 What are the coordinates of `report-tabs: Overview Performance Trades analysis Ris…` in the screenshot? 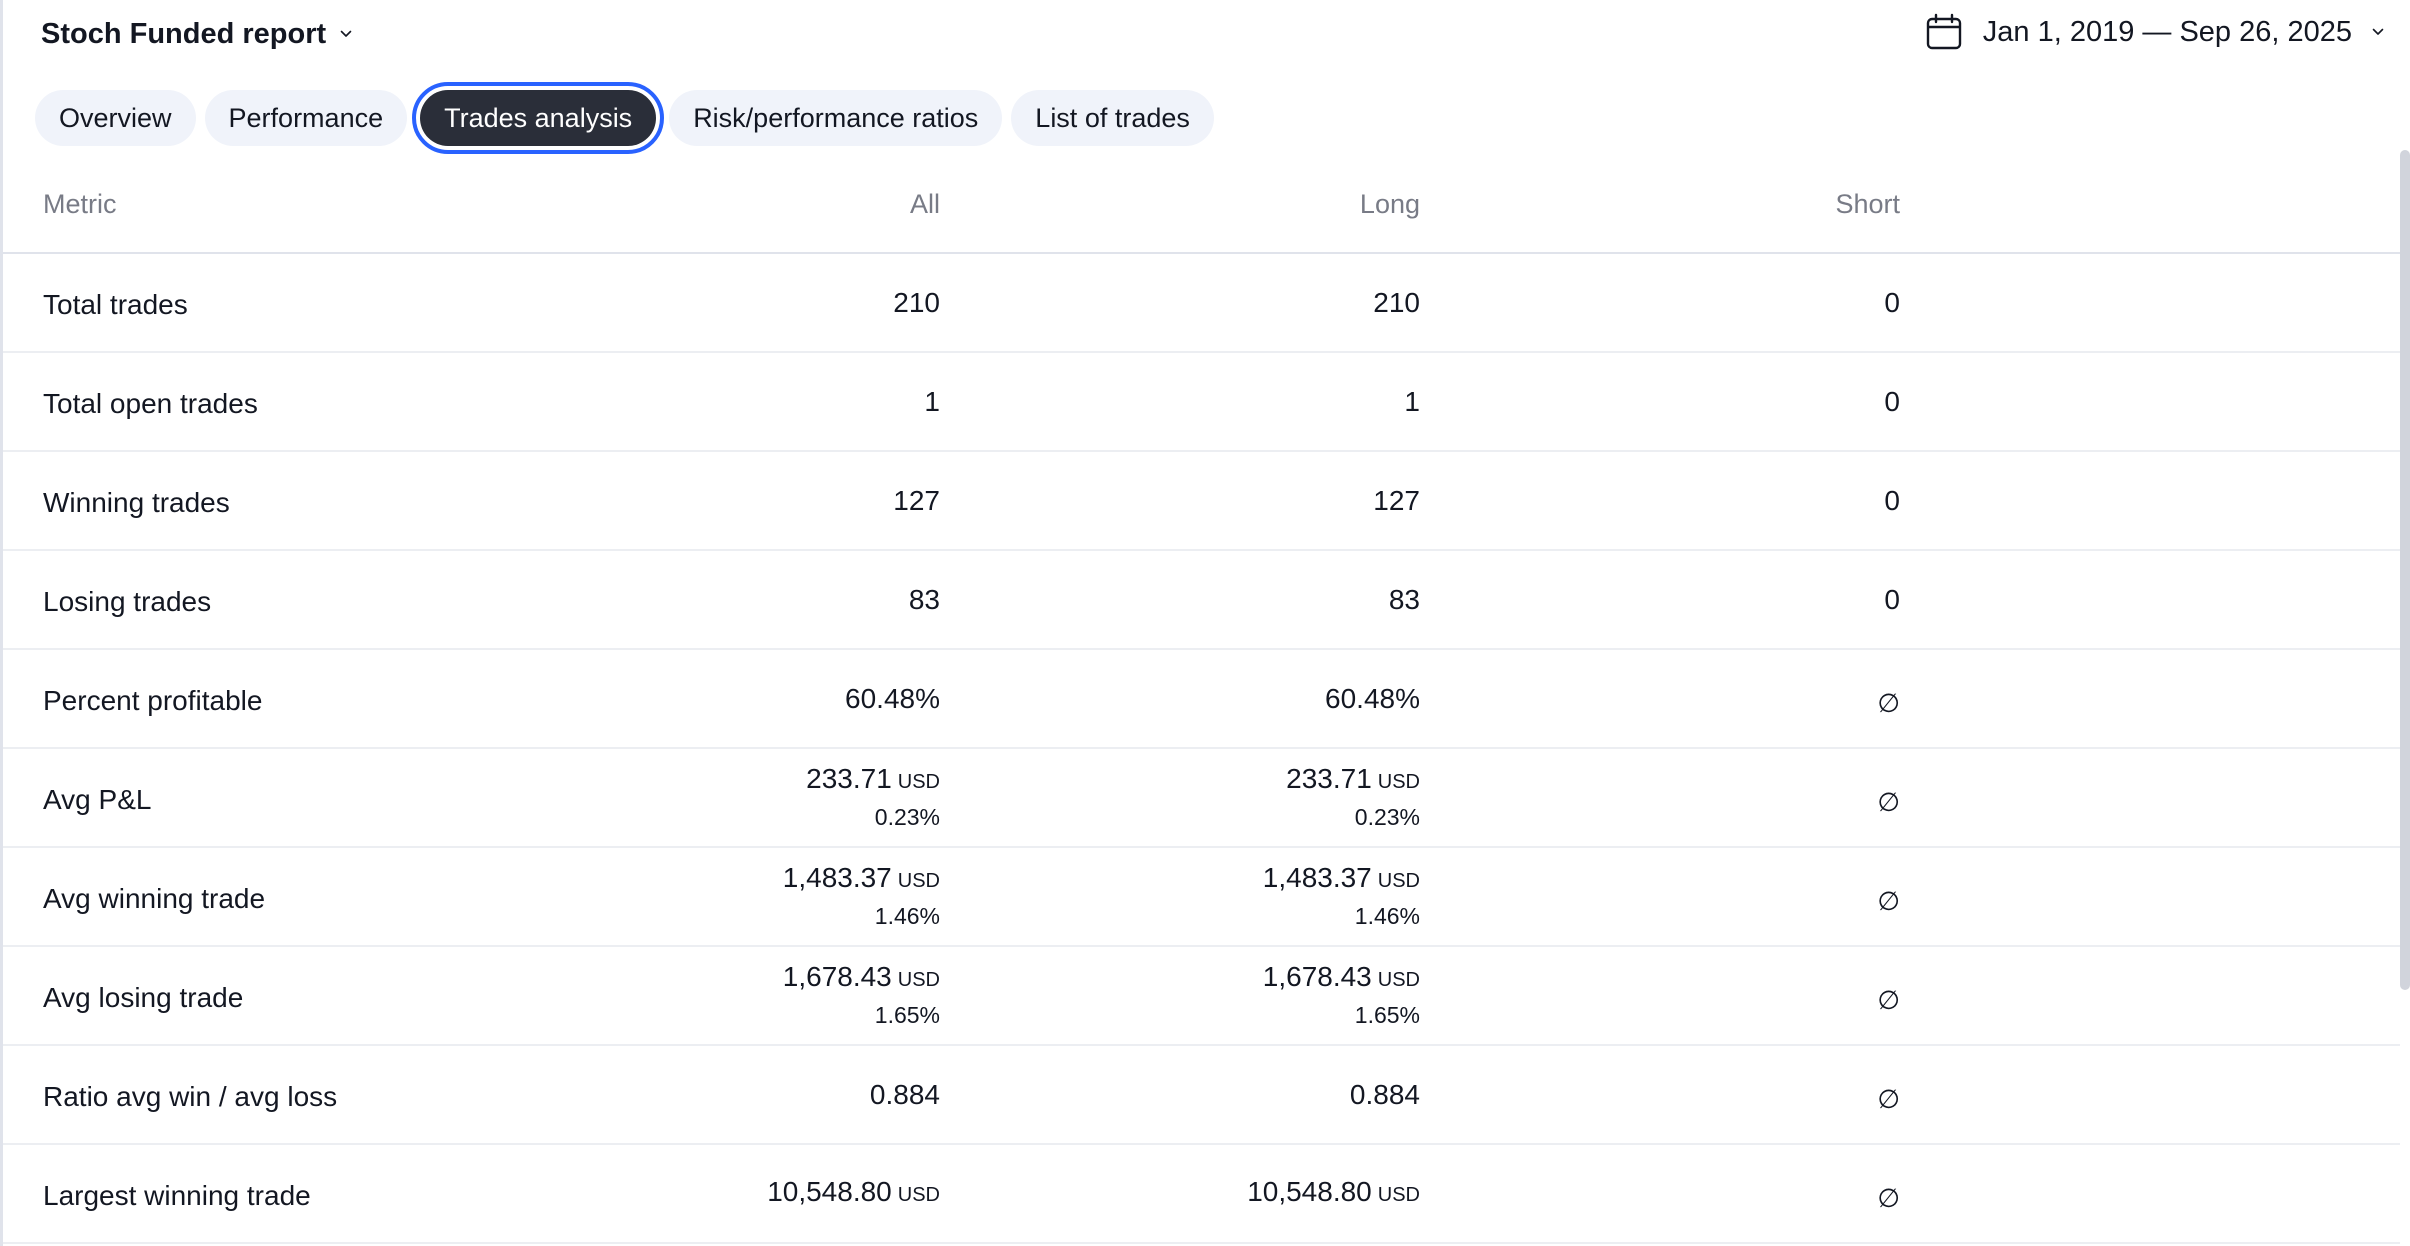 It's located at (624, 118).